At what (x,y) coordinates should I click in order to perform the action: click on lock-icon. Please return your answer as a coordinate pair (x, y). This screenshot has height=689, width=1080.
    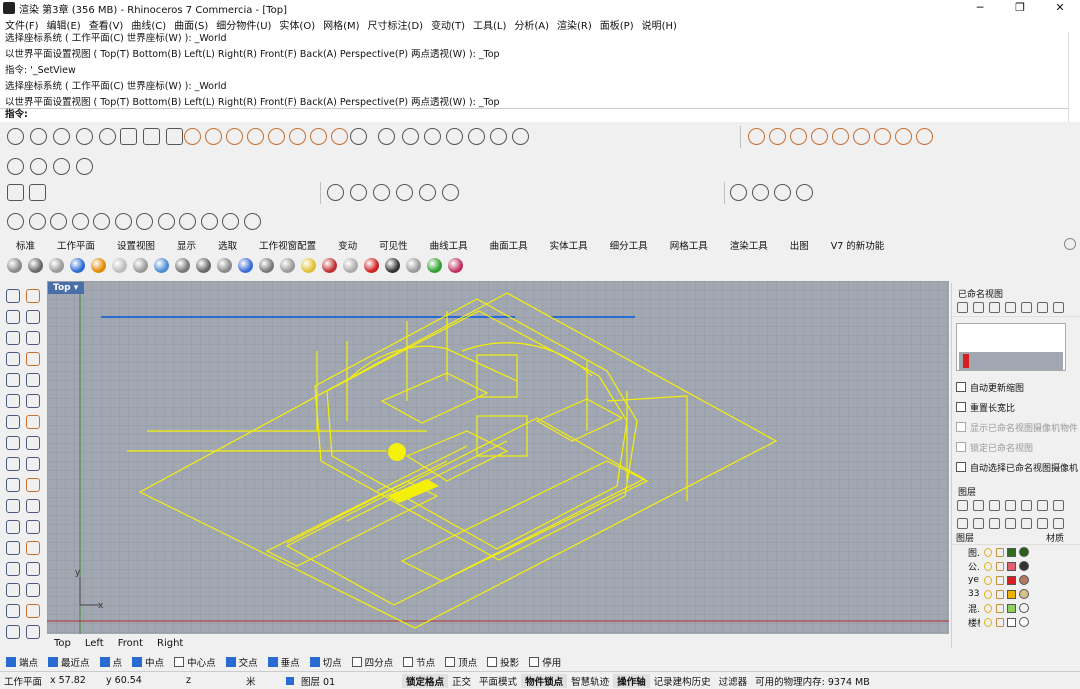
    Looking at the image, I should click on (1000, 566).